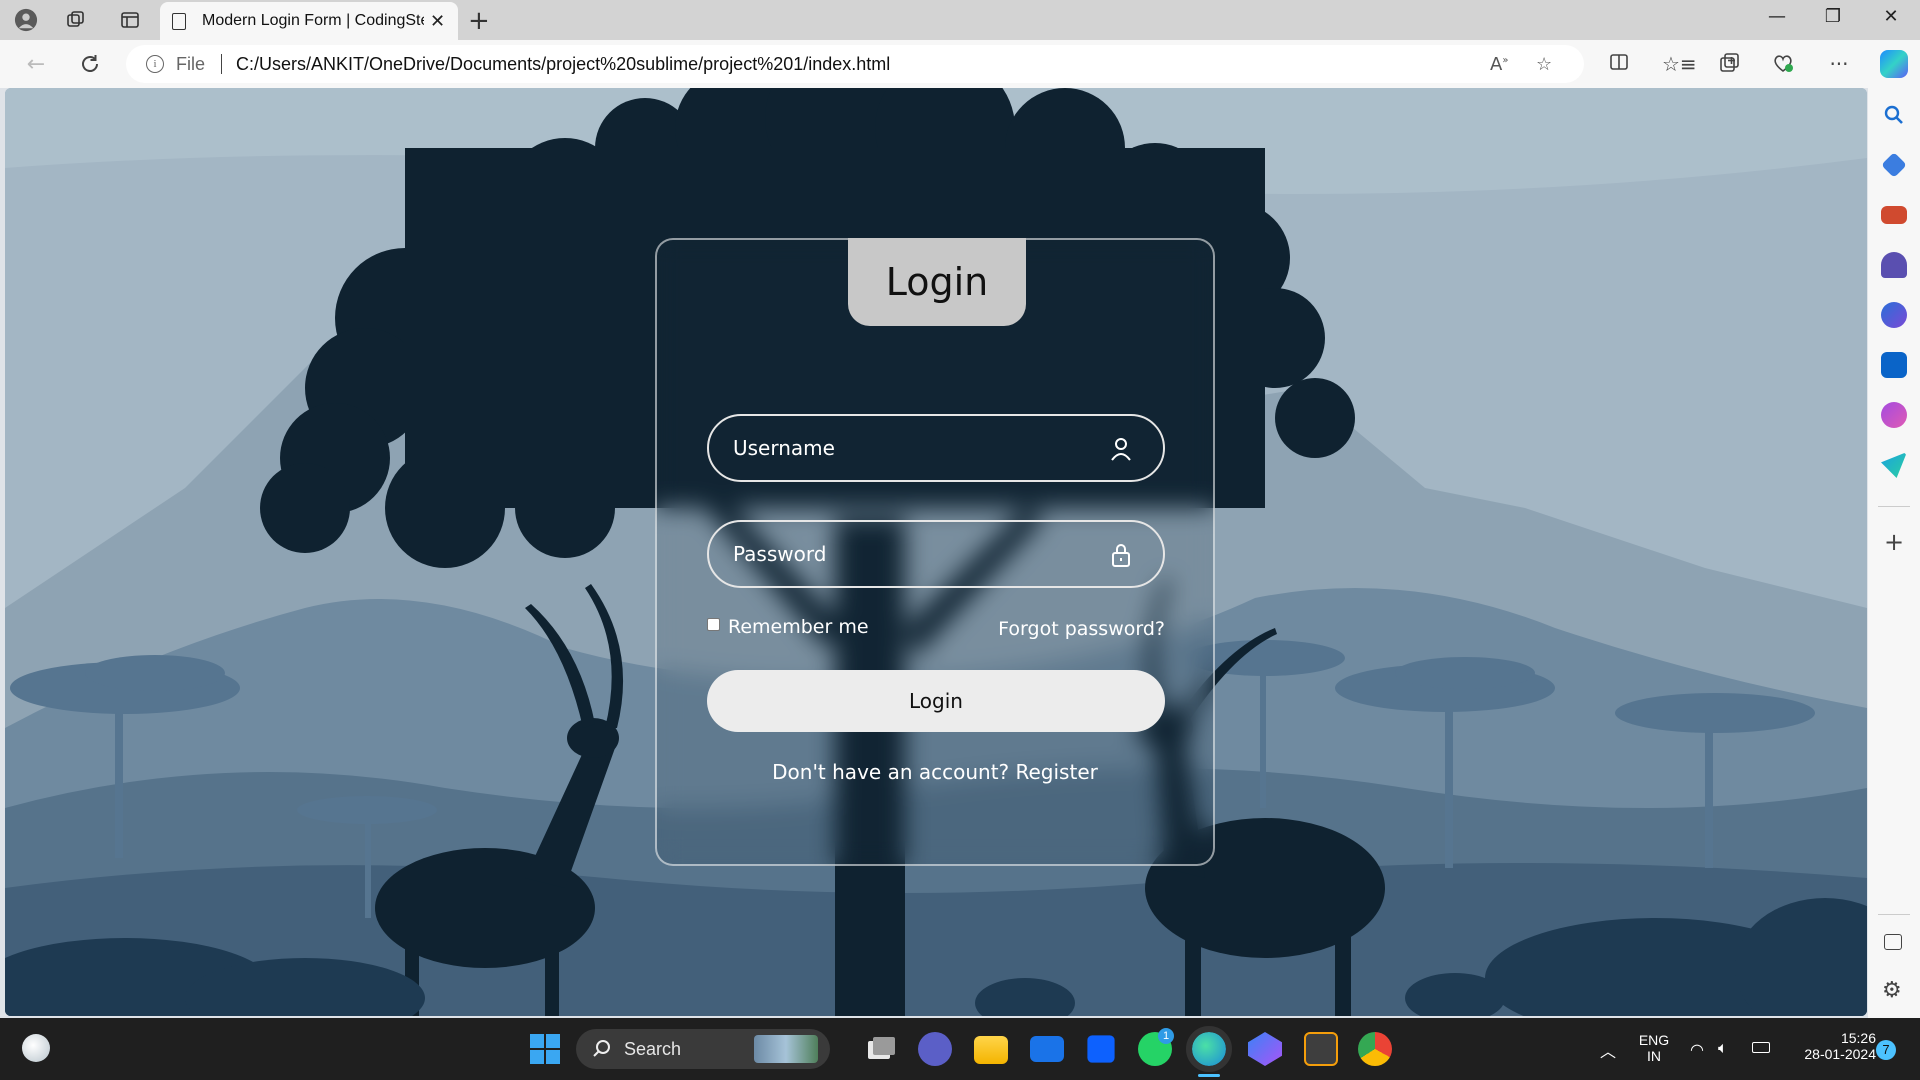 Image resolution: width=1920 pixels, height=1080 pixels. What do you see at coordinates (1892, 990) in the screenshot?
I see `settings-gear-icon: ⚙` at bounding box center [1892, 990].